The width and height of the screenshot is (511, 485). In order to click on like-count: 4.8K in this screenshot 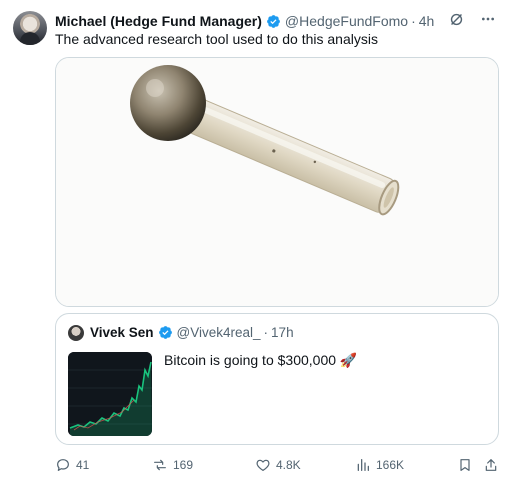, I will do `click(288, 465)`.